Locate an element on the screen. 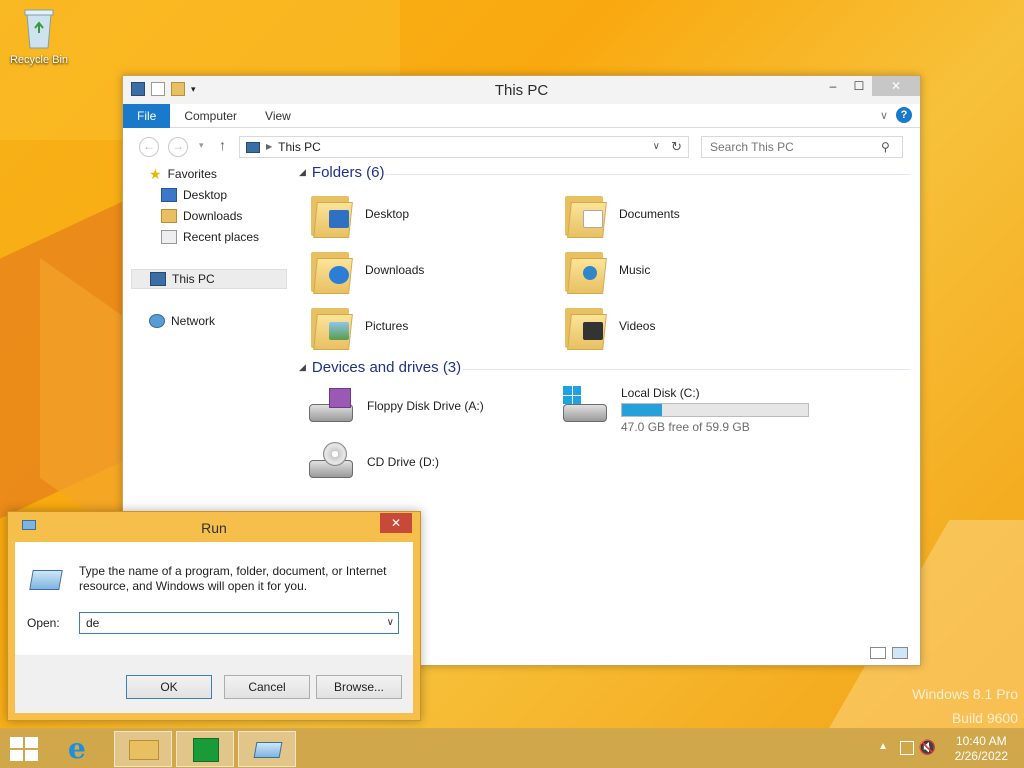 This screenshot has height=768, width=1024. minimize-button: – is located at coordinates (833, 86).